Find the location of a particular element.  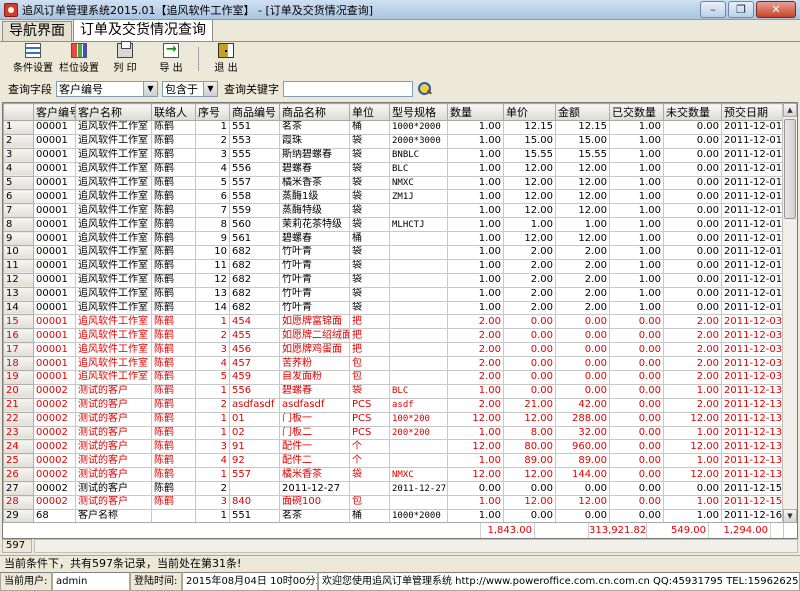

column-header: 预交日期 is located at coordinates (752, 112).